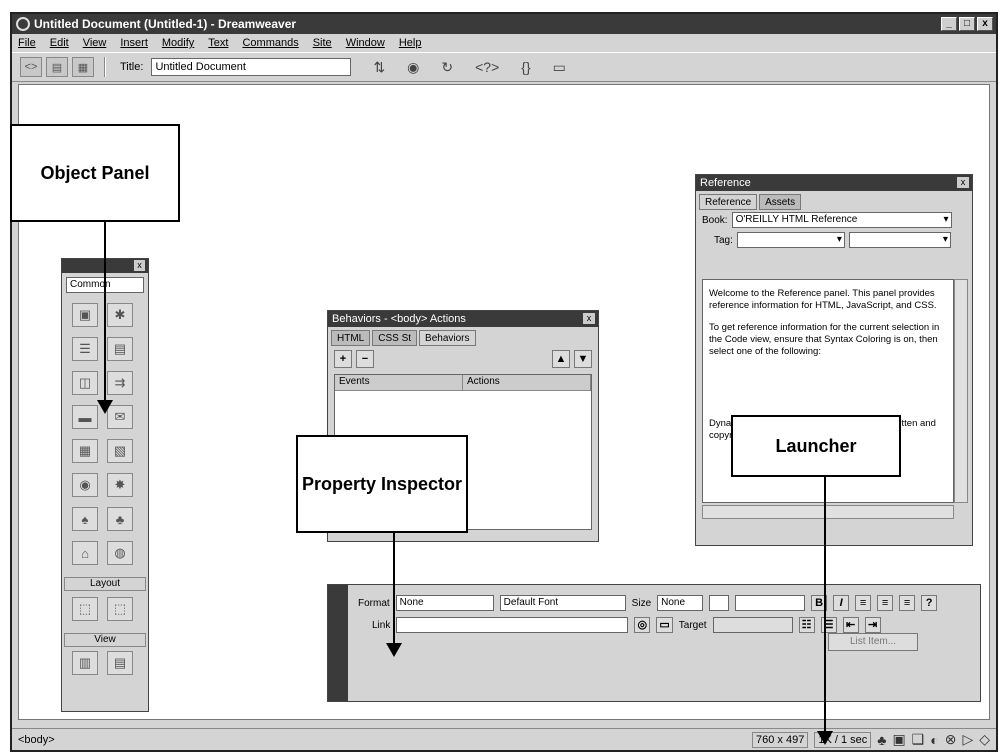  What do you see at coordinates (780, 202) in the screenshot?
I see `tab-assets: Assets` at bounding box center [780, 202].